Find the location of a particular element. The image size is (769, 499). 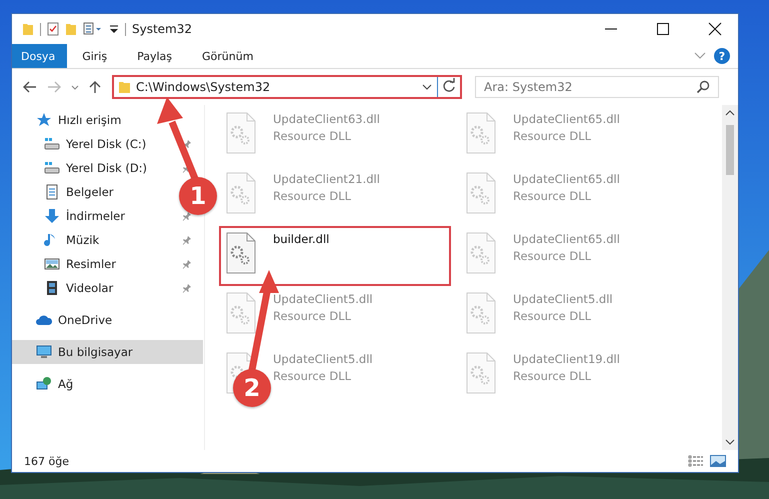

ribbon-tab: Dosya is located at coordinates (40, 56).